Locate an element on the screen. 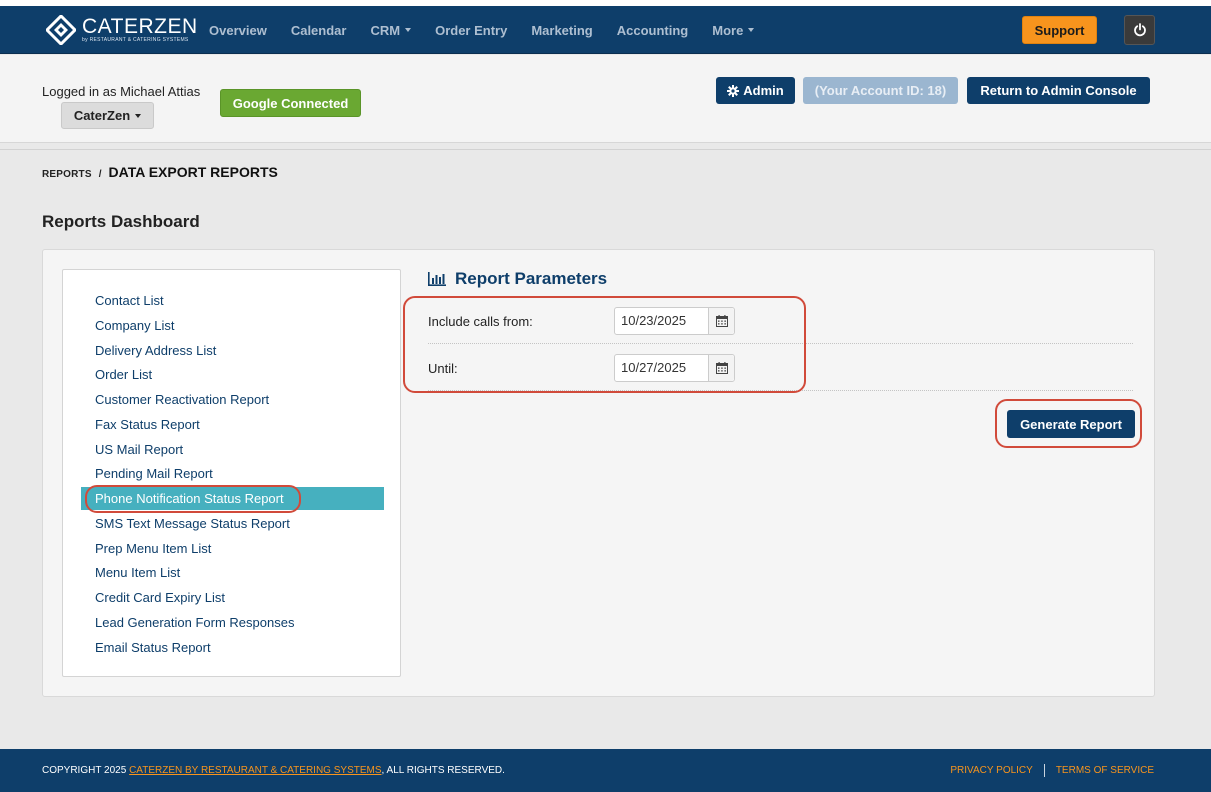 This screenshot has width=1211, height=792. nav-item-order-entry: Order Entry is located at coordinates (471, 30).